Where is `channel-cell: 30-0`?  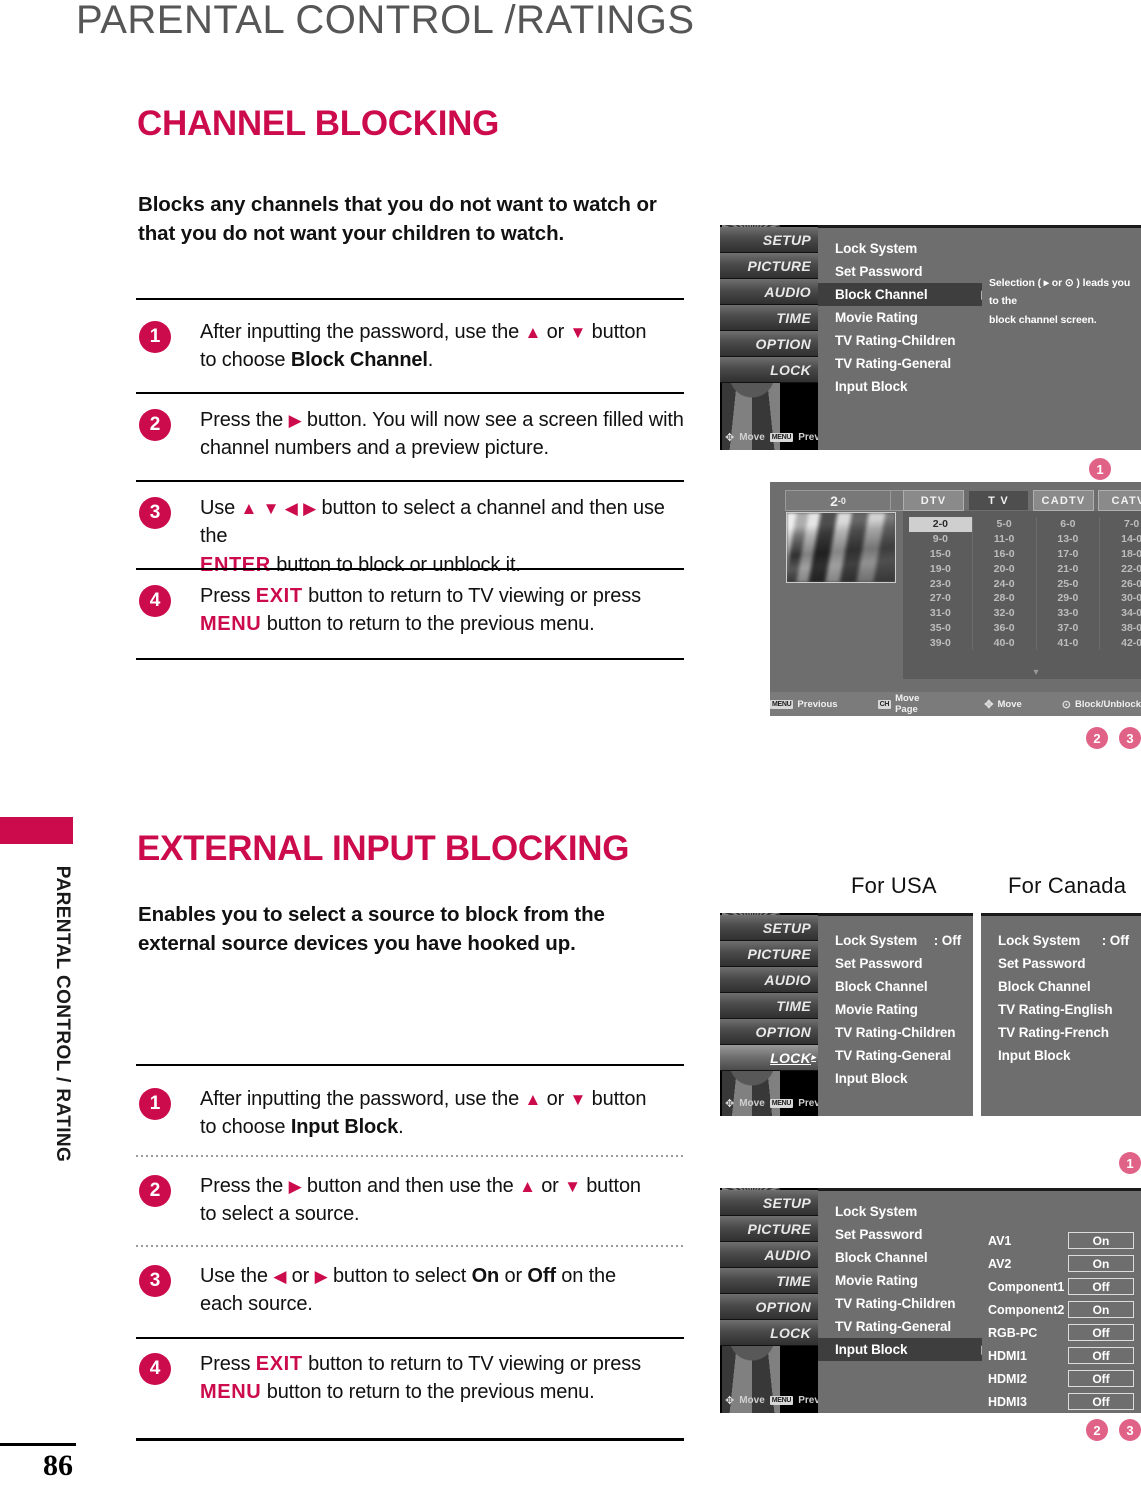
channel-cell: 30-0 is located at coordinates (1120, 598).